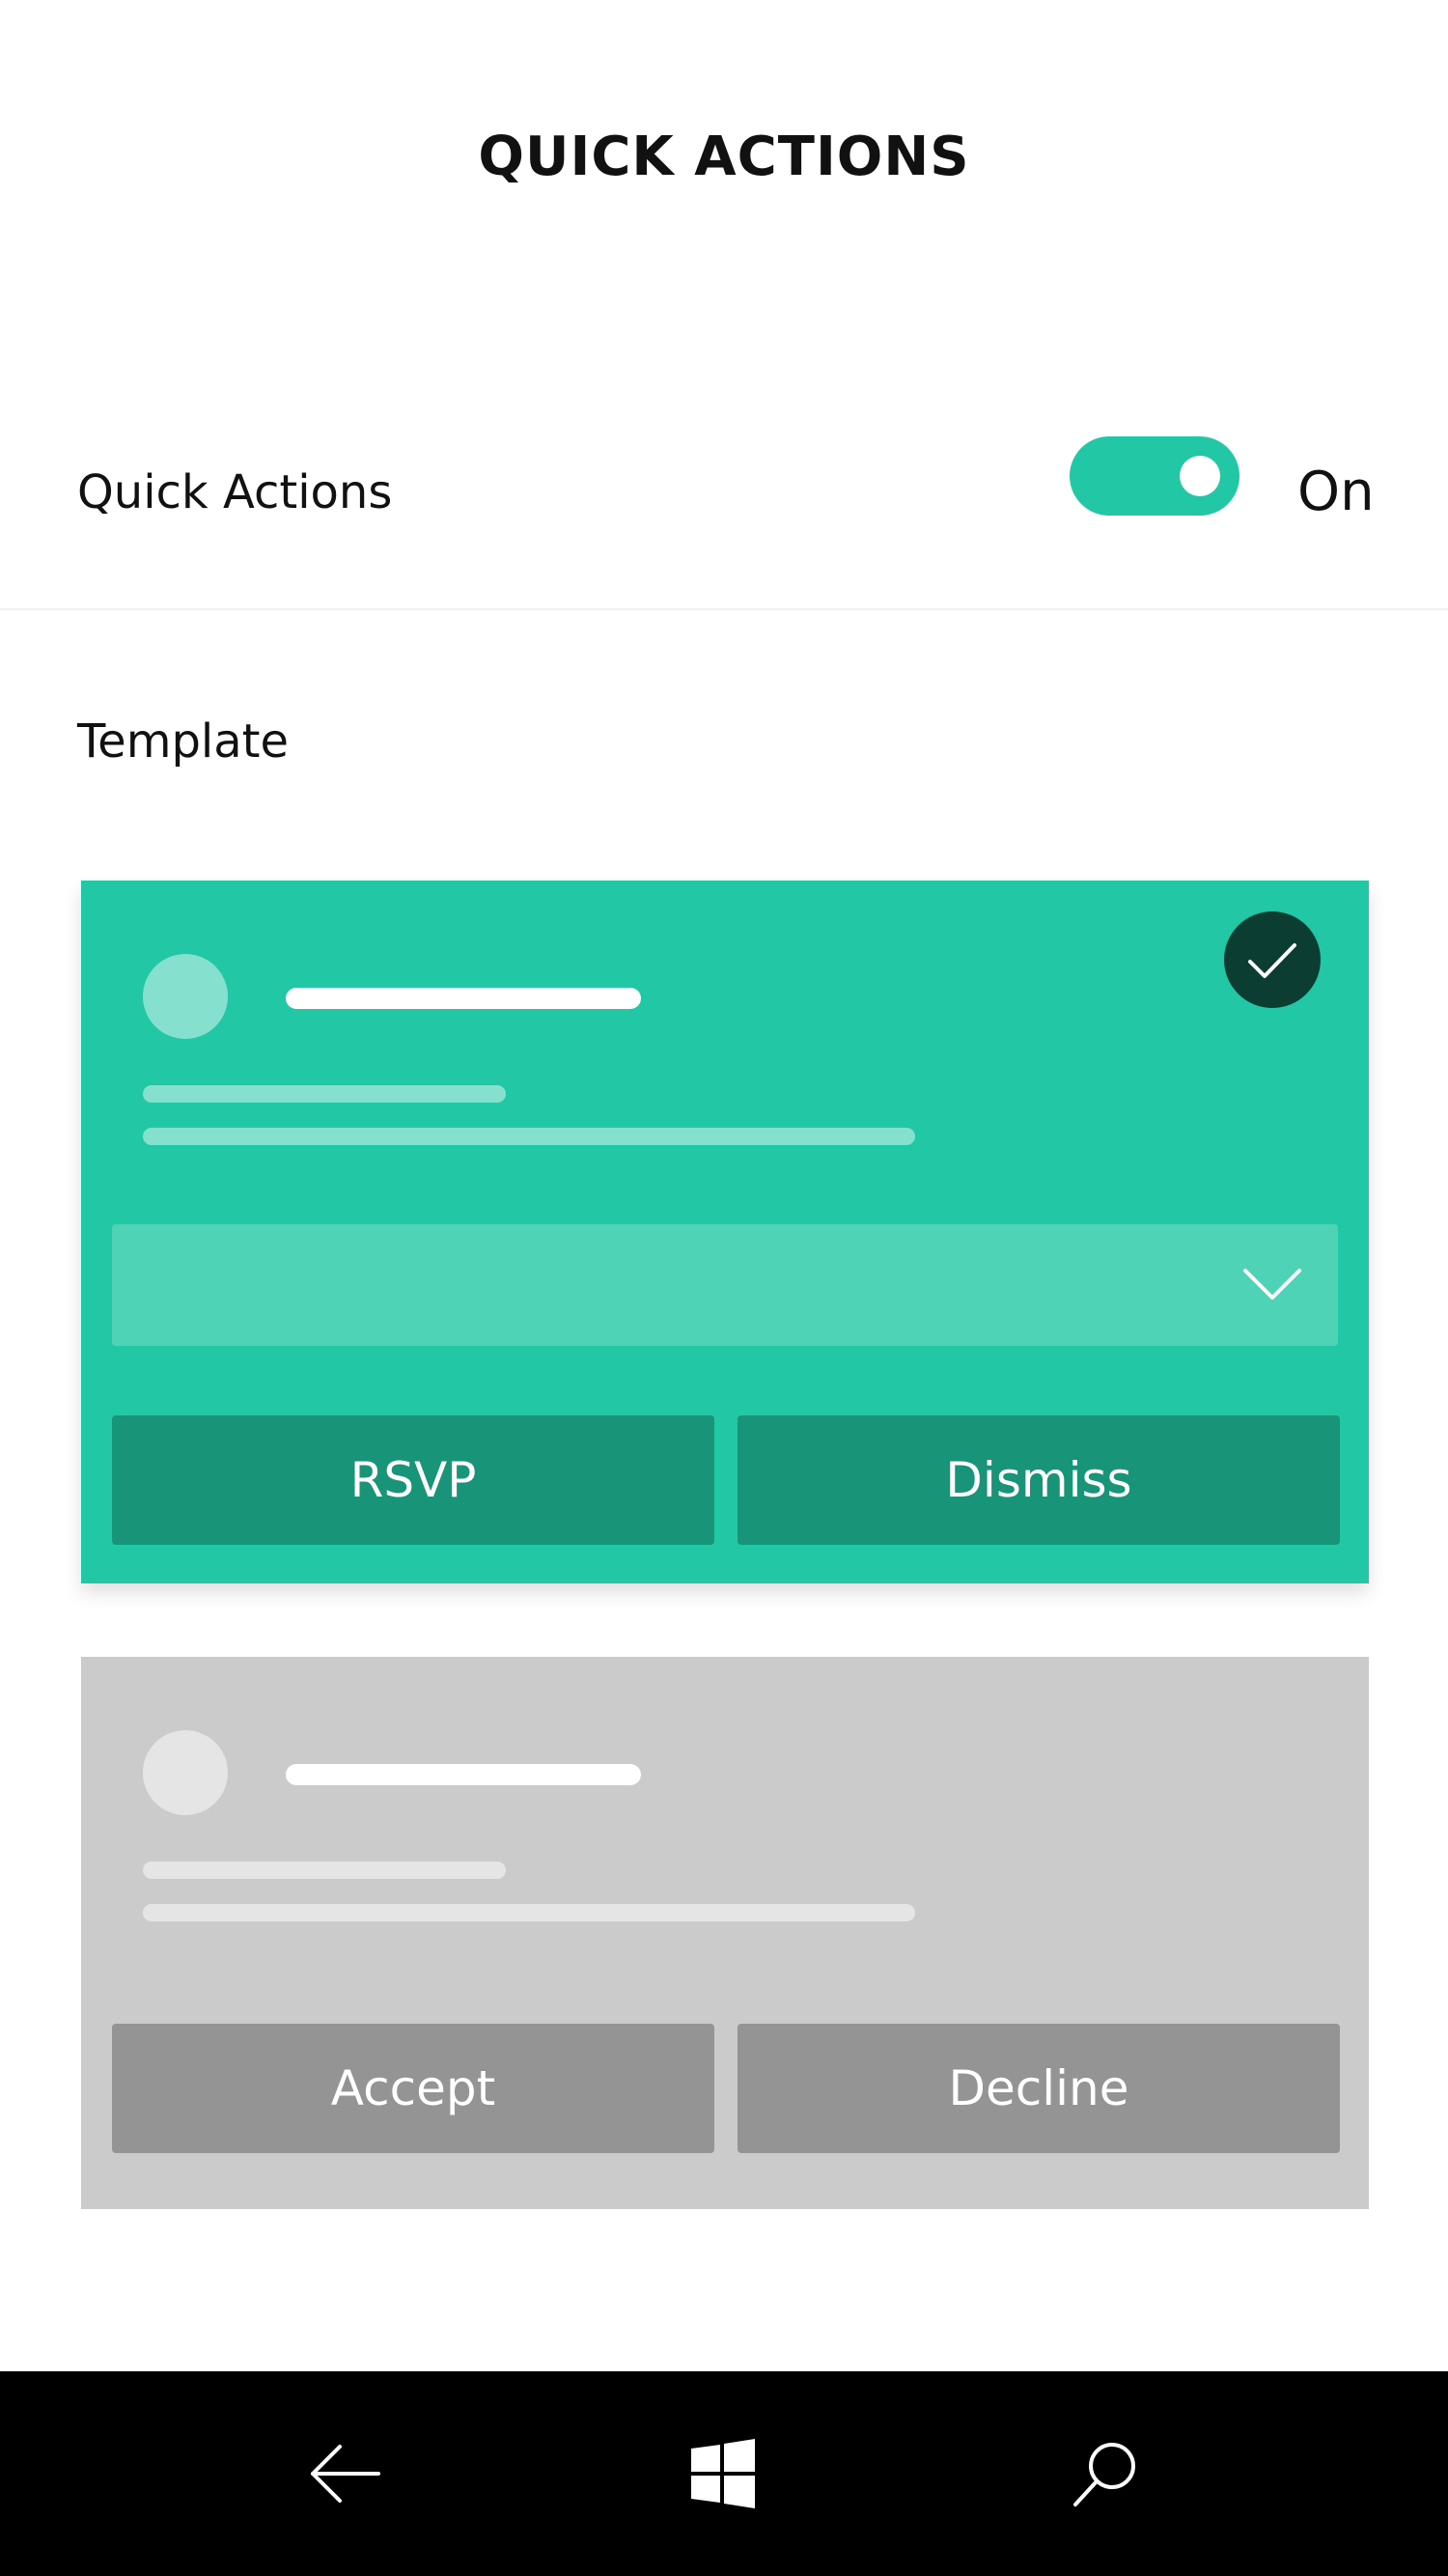 Image resolution: width=1448 pixels, height=2576 pixels. I want to click on start-button, so click(724, 2473).